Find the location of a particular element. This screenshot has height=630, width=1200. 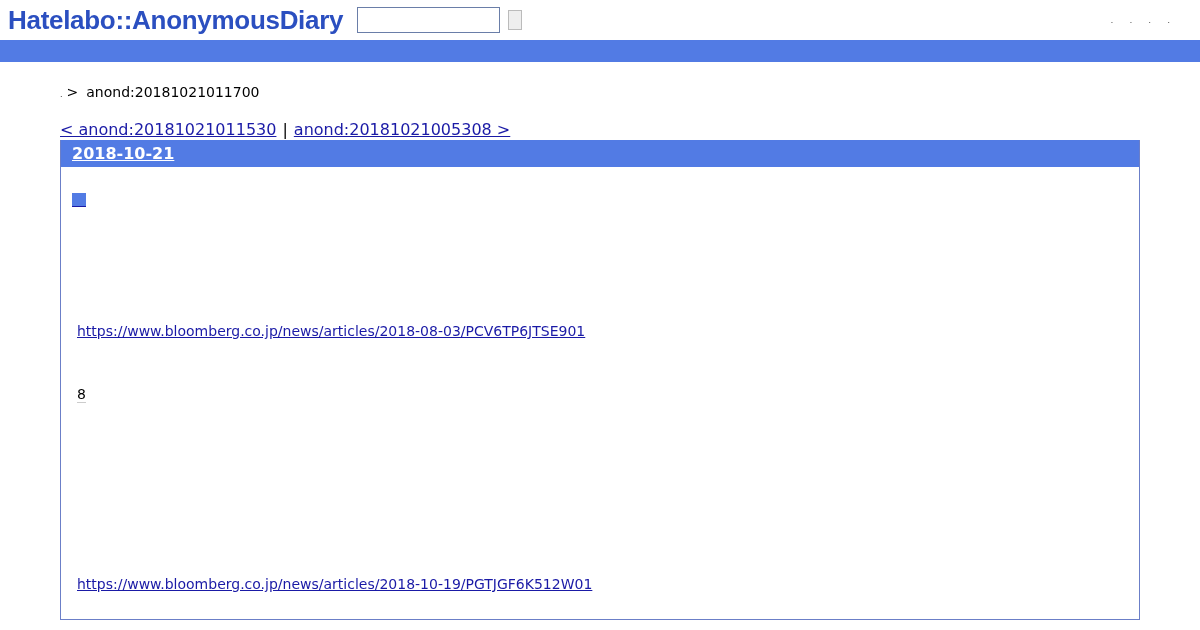

next-entry-link: anond:20181021005308 > is located at coordinates (402, 129).